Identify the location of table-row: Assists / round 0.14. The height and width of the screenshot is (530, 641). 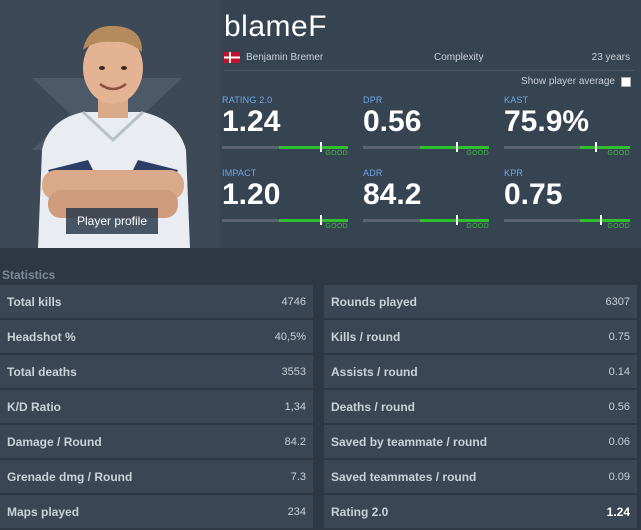
(480, 372).